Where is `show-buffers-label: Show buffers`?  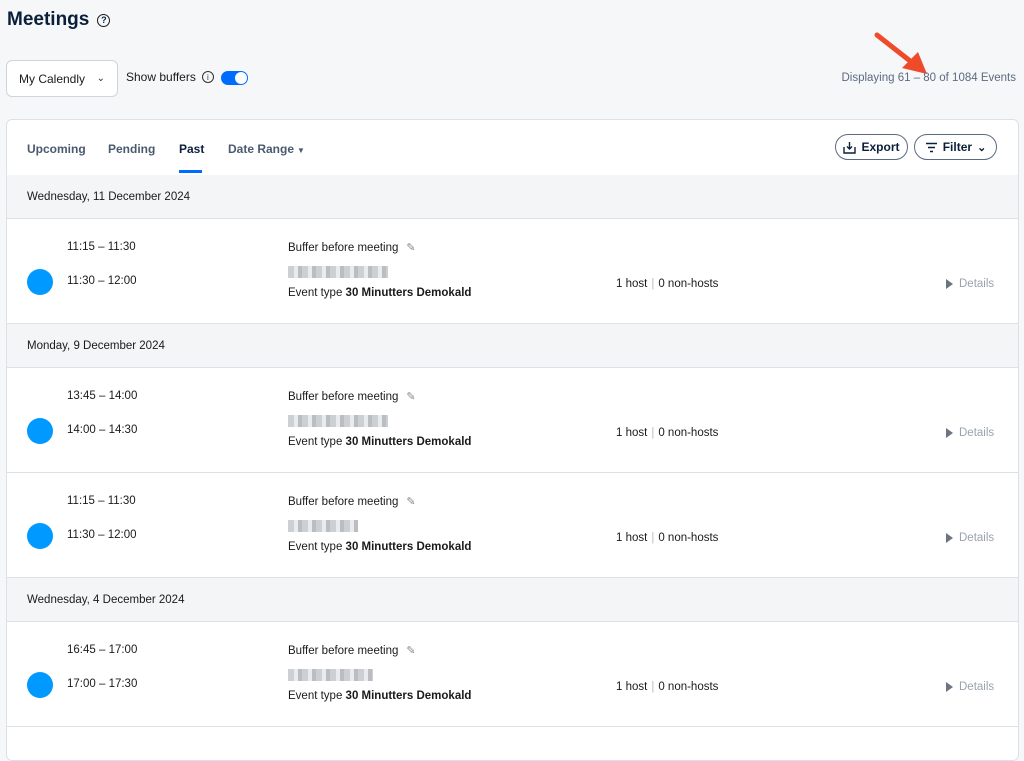 show-buffers-label: Show buffers is located at coordinates (161, 77).